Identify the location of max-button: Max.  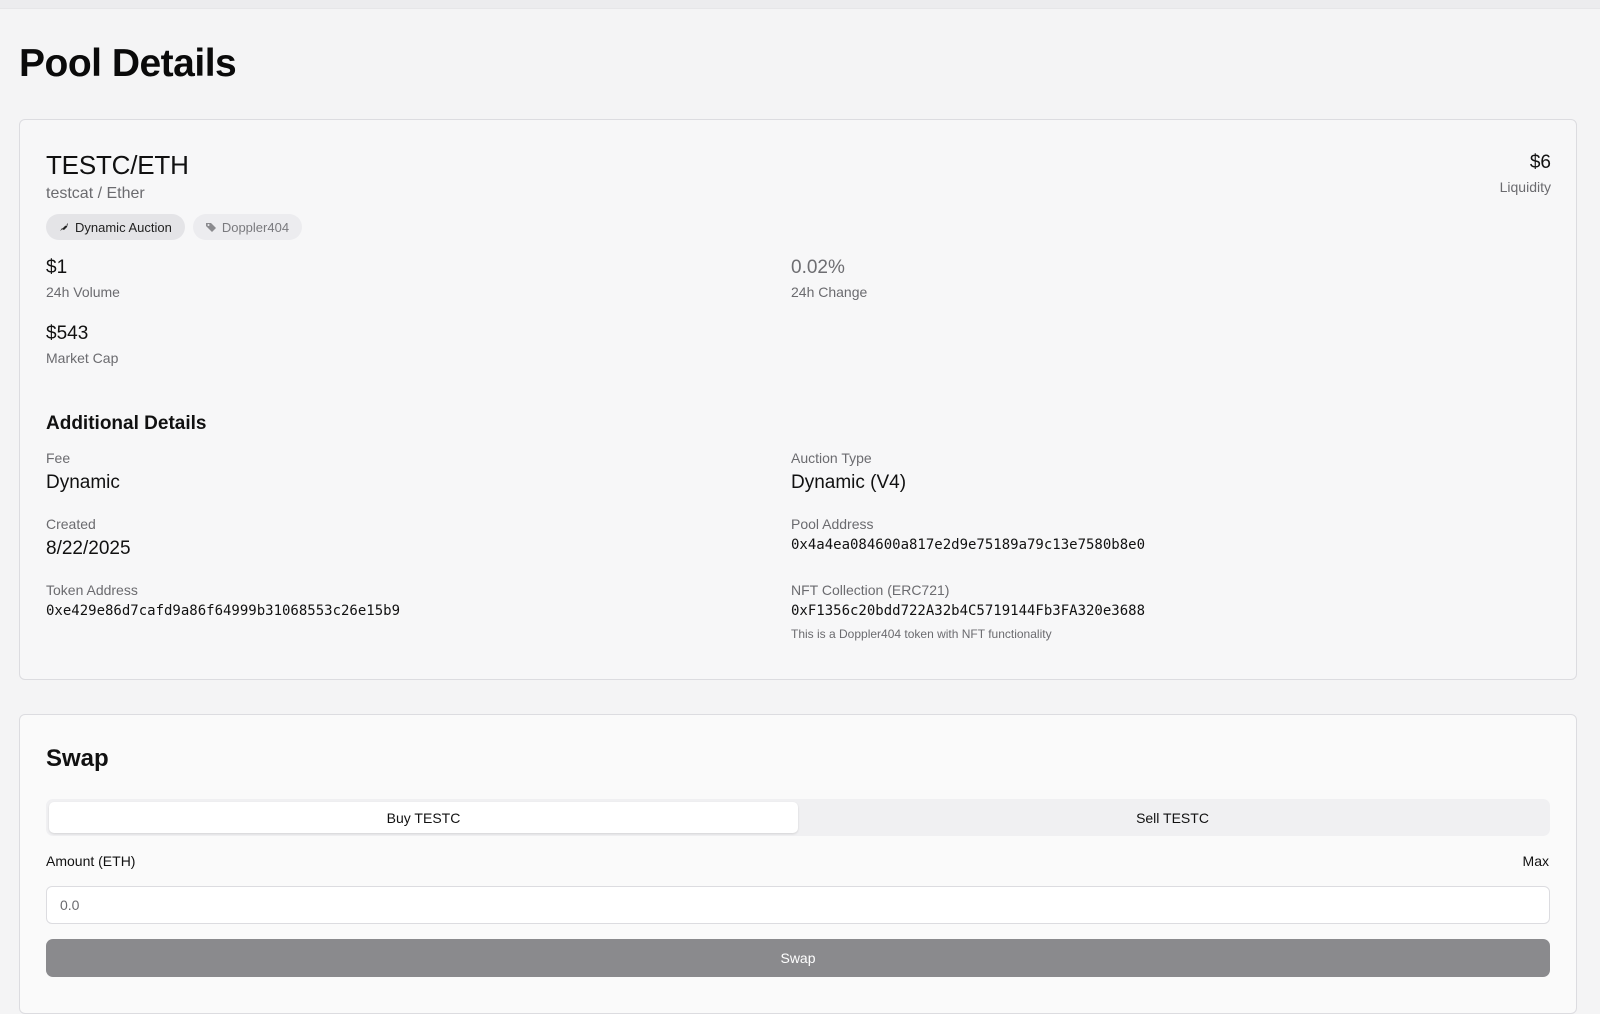
(1536, 861).